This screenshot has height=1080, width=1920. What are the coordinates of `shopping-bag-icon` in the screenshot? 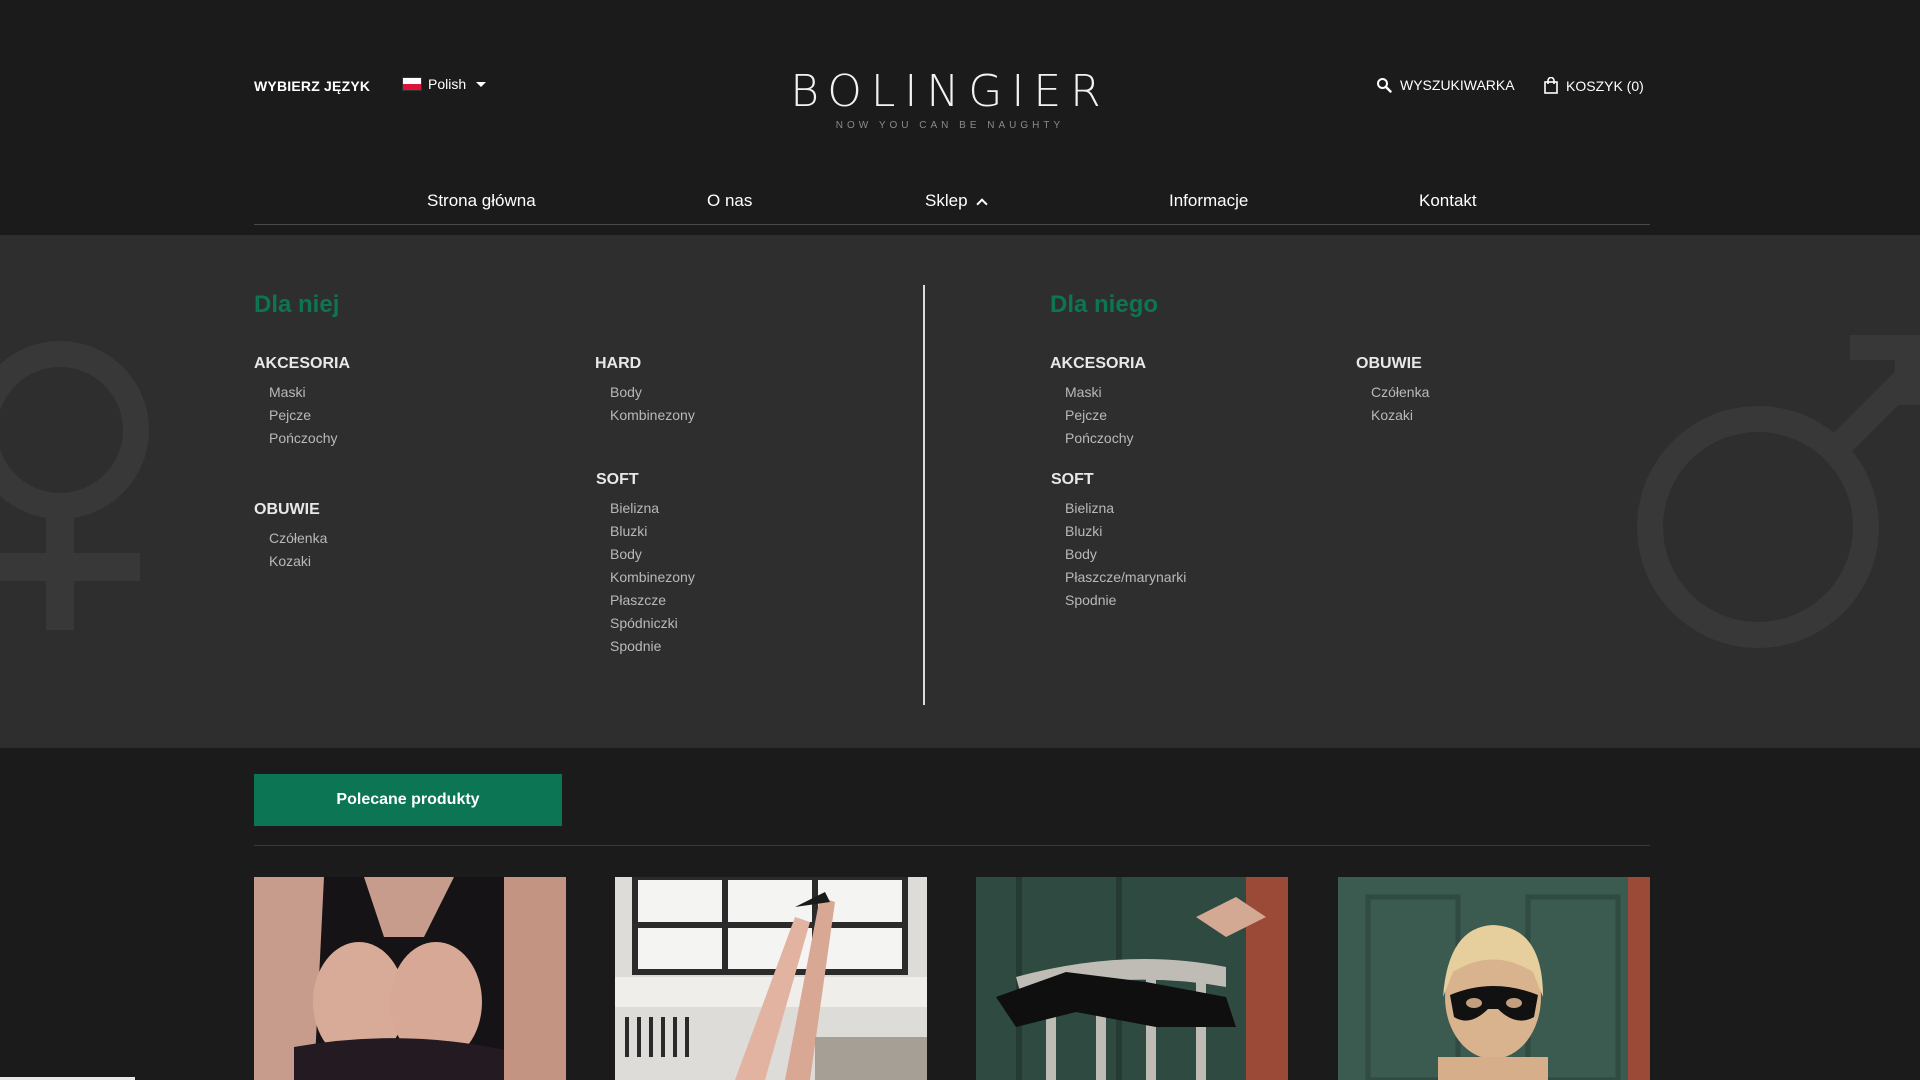 It's located at (1551, 85).